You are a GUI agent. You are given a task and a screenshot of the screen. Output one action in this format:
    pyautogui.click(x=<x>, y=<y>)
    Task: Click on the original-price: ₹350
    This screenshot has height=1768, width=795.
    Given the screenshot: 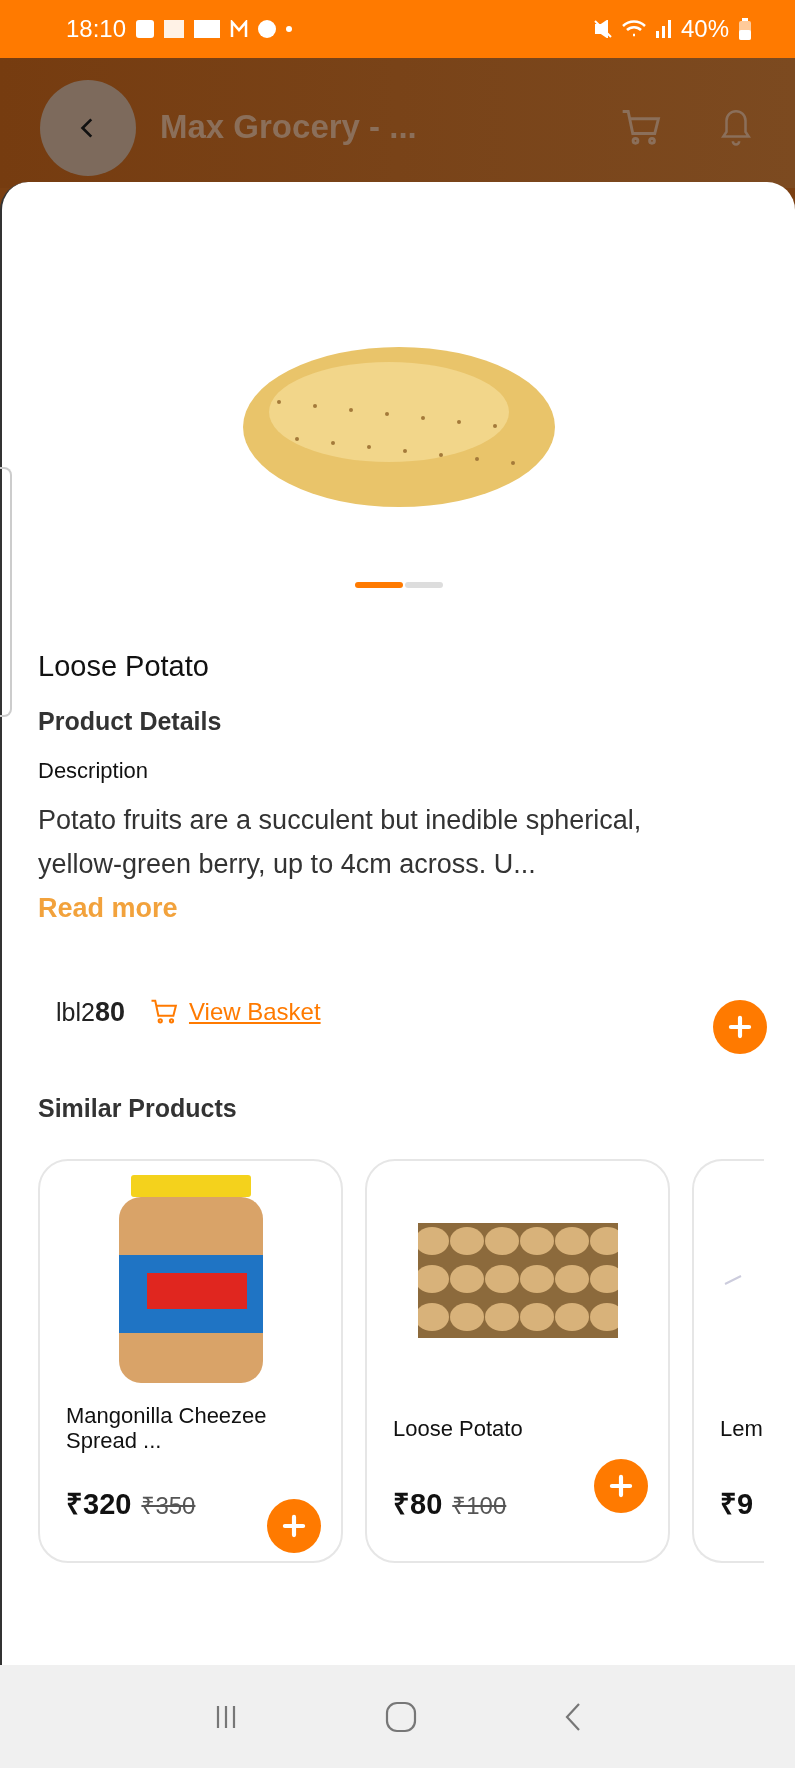 What is the action you would take?
    pyautogui.click(x=168, y=1506)
    